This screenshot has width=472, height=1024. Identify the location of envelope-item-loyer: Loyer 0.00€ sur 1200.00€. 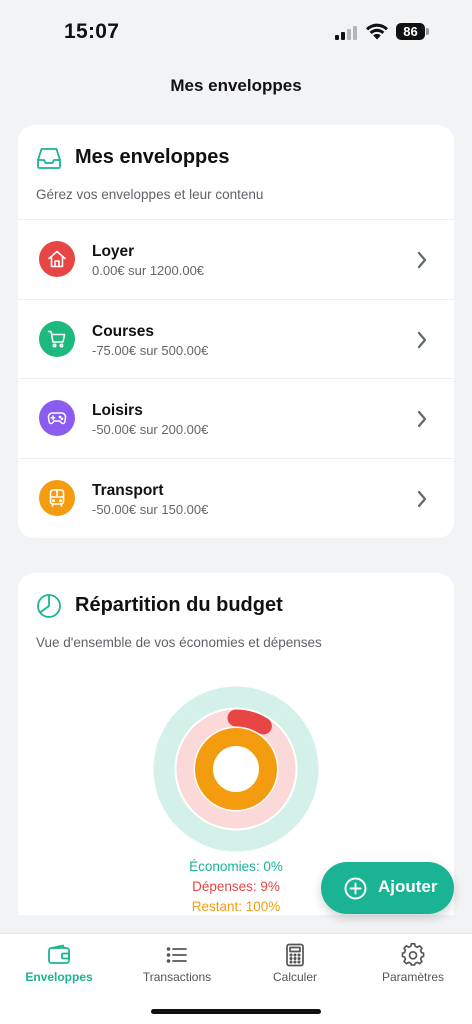
(236, 259).